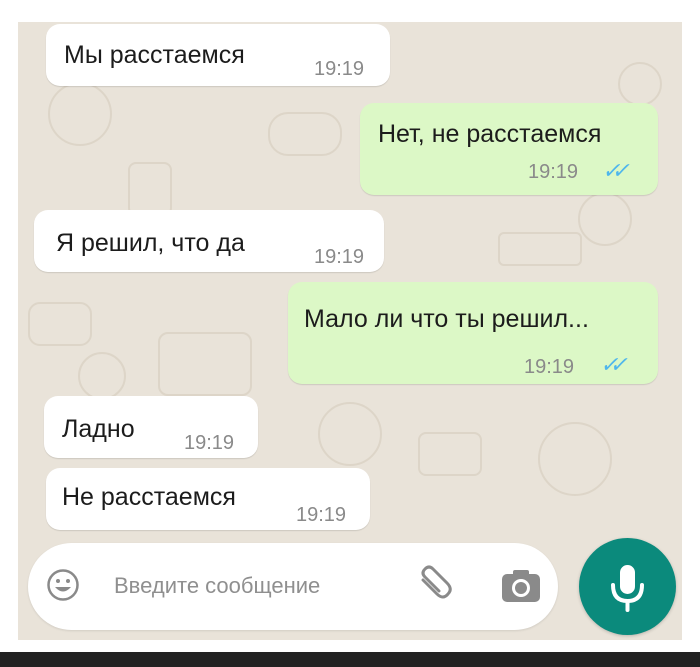 The height and width of the screenshot is (667, 700). What do you see at coordinates (149, 497) in the screenshot?
I see `message-text: Не расстаемся` at bounding box center [149, 497].